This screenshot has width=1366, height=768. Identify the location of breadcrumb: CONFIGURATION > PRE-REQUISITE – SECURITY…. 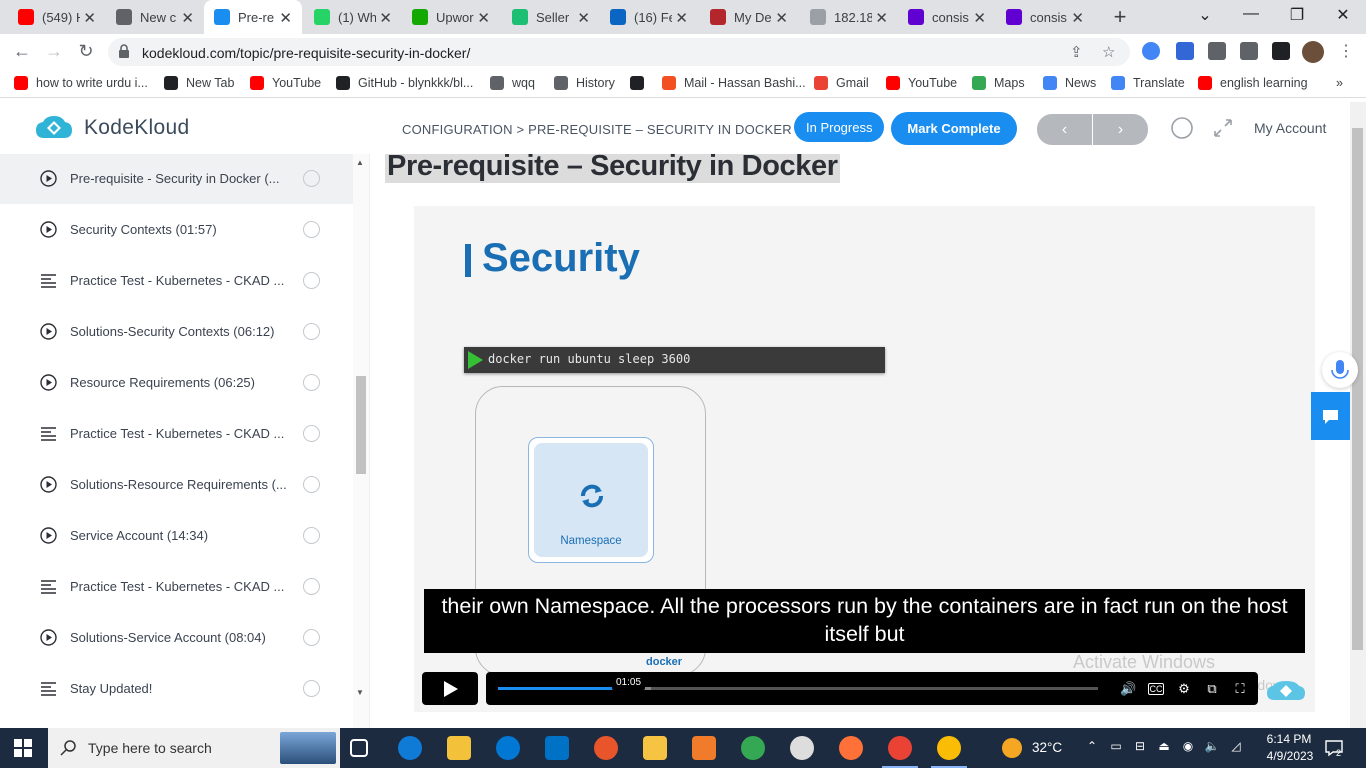
(597, 129).